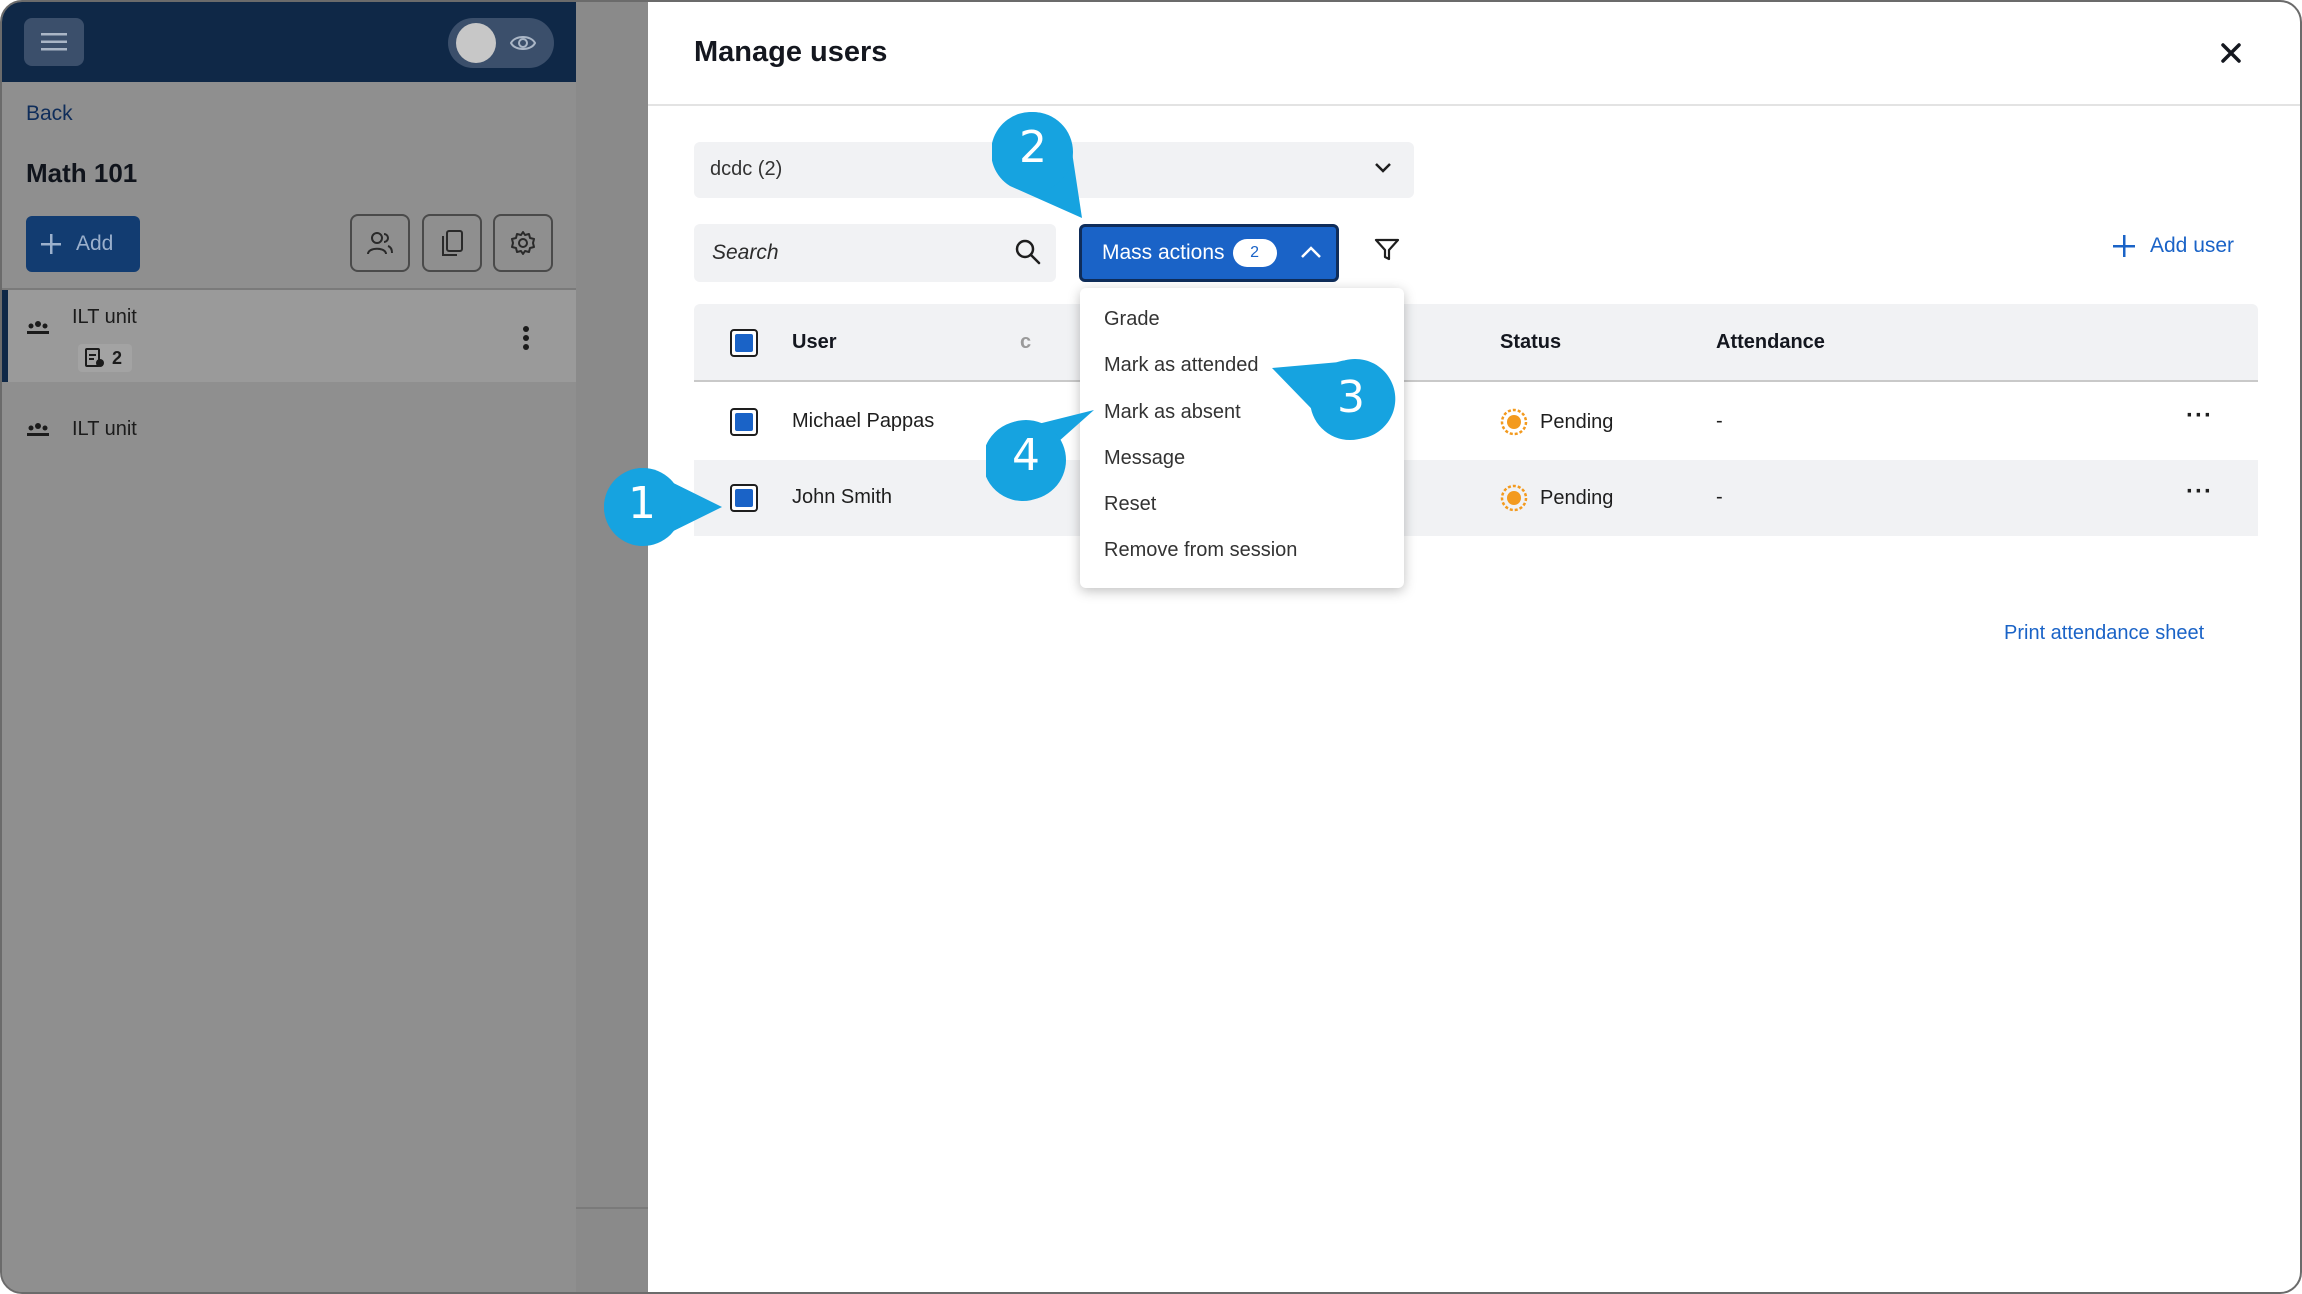 This screenshot has width=2302, height=1294. I want to click on menu-button, so click(54, 42).